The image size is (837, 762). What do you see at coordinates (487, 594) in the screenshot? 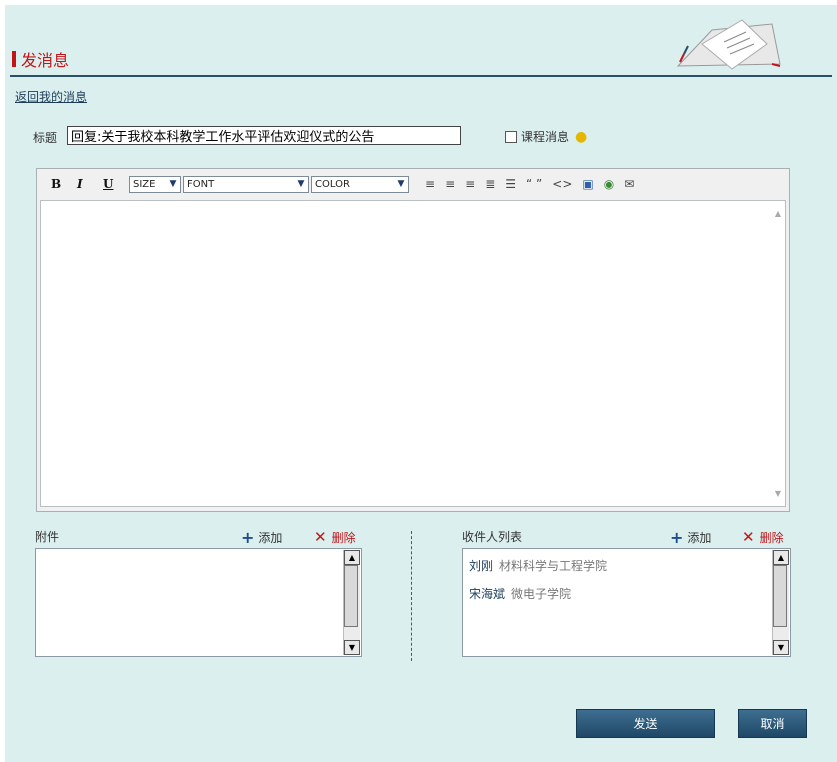
I see `recipient-name: 宋海斌` at bounding box center [487, 594].